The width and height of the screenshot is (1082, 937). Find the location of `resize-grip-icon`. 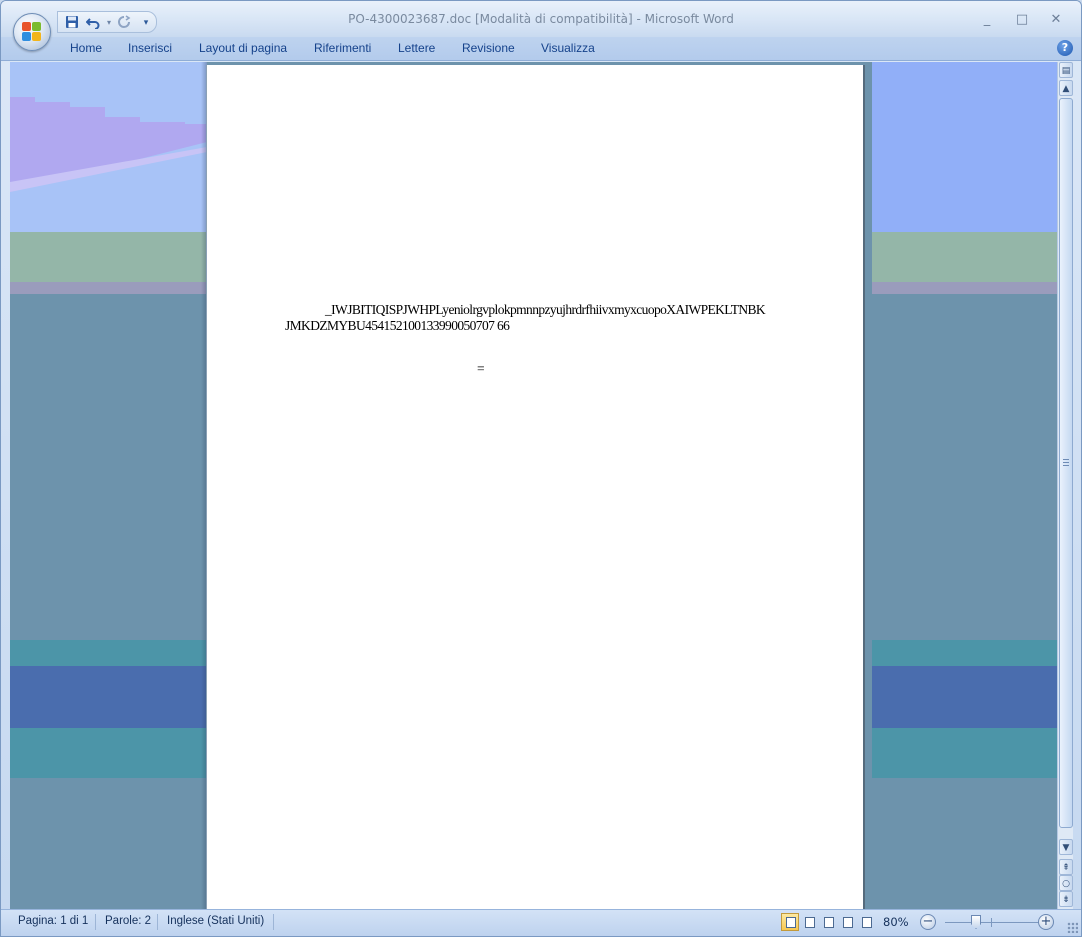

resize-grip-icon is located at coordinates (1072, 927).